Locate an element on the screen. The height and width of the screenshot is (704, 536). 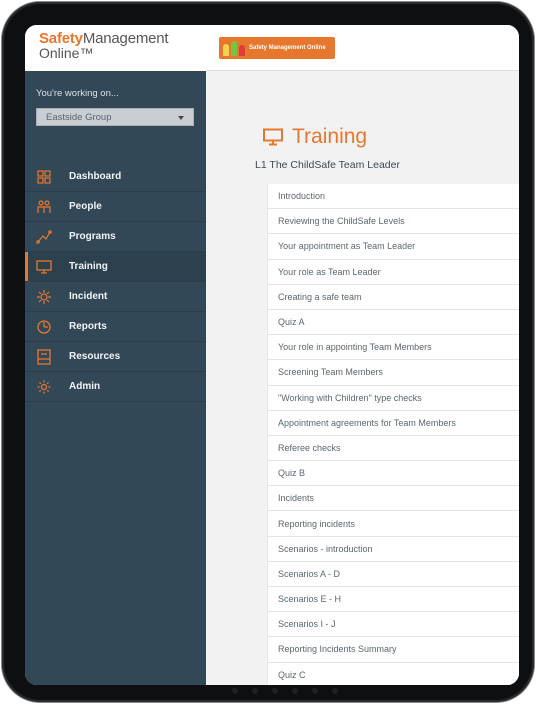
kids-icon is located at coordinates (234, 48).